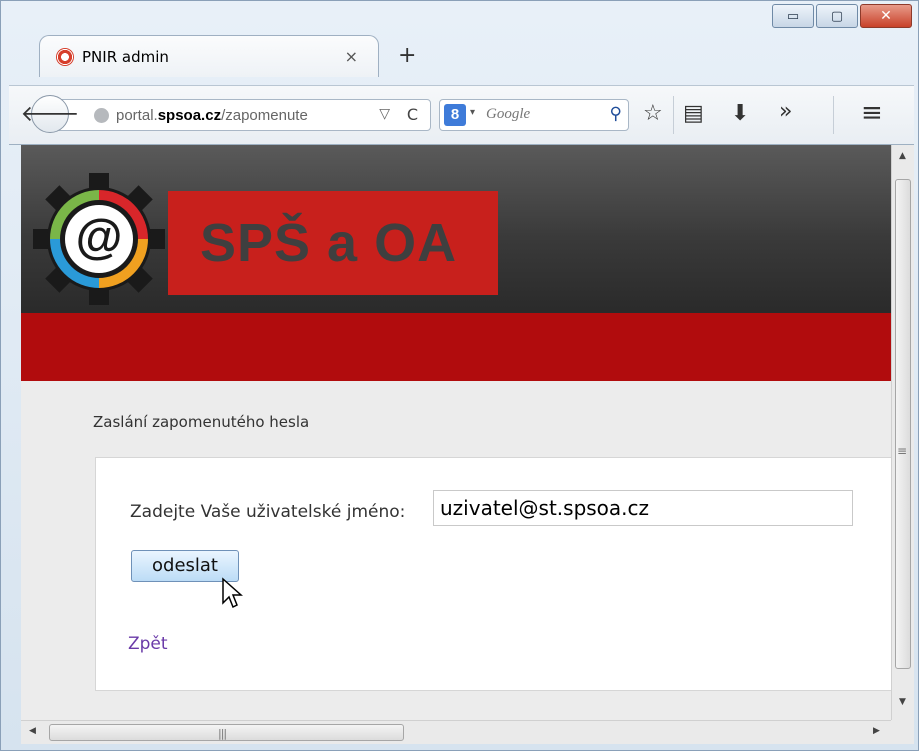 This screenshot has width=919, height=751. Describe the element at coordinates (653, 113) in the screenshot. I see `bookmark-star-icon: ☆` at that location.